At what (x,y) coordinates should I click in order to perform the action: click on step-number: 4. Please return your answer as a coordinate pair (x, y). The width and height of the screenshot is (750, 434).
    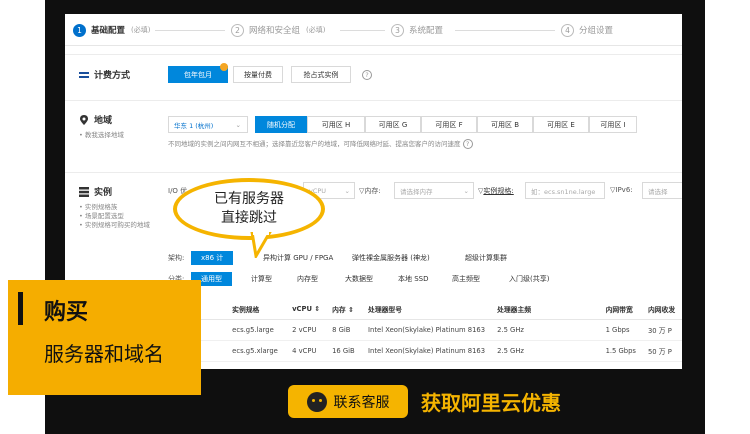
    Looking at the image, I should click on (567, 30).